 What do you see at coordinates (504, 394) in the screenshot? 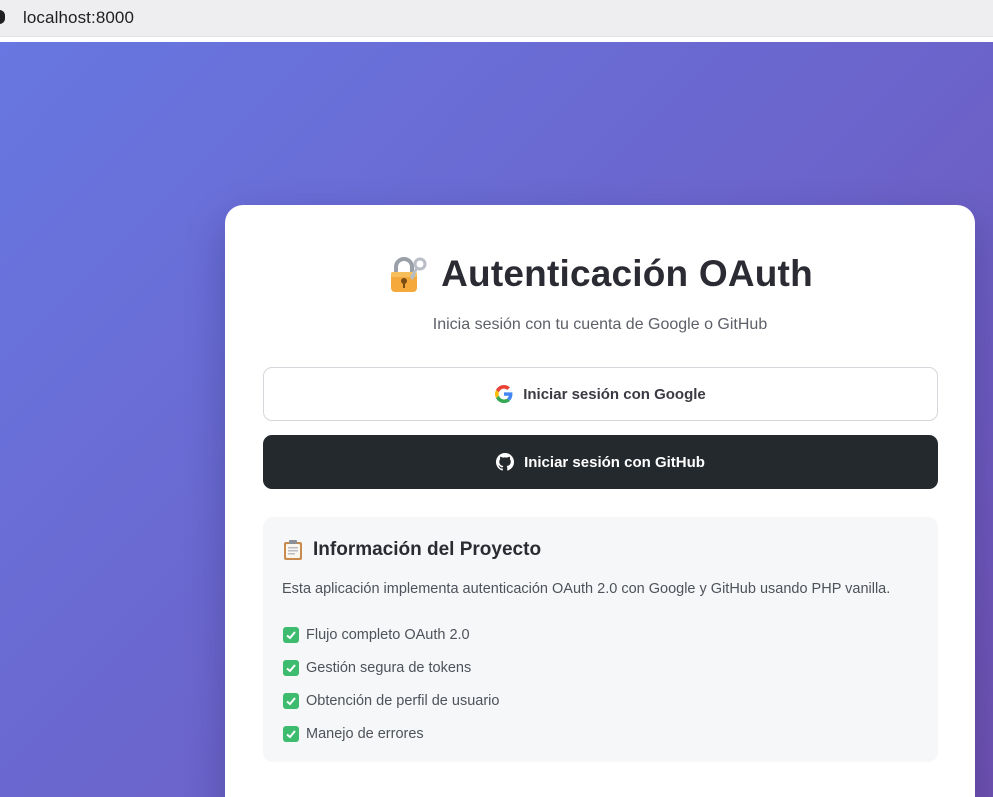
I see `google-icon` at bounding box center [504, 394].